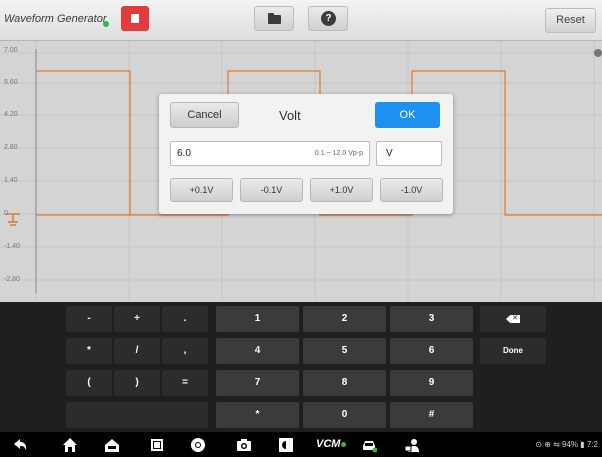 This screenshot has height=457, width=602. Describe the element at coordinates (431, 351) in the screenshot. I see `key-6: 6` at that location.